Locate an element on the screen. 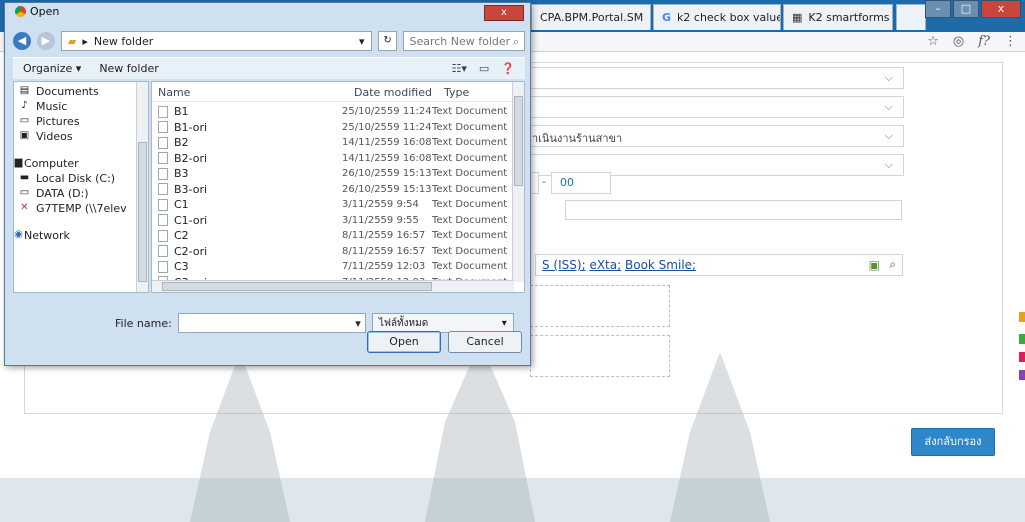 The width and height of the screenshot is (1025, 522). minimize-button: – is located at coordinates (938, 9).